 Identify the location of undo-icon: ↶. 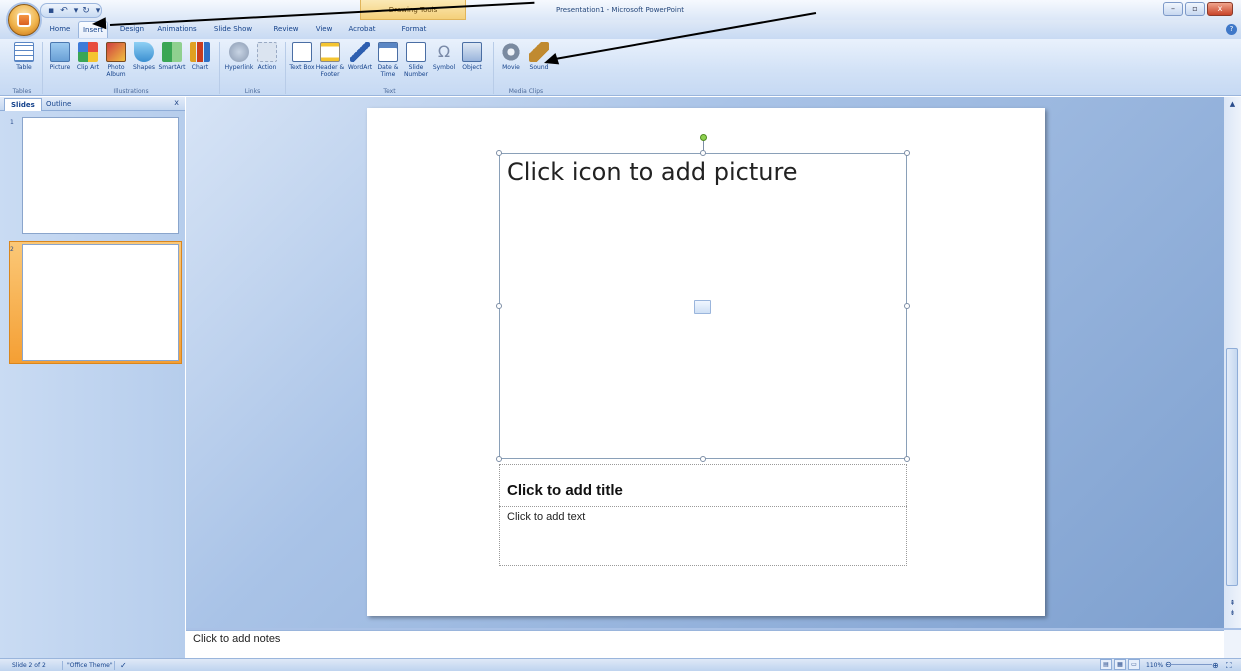
(64, 11).